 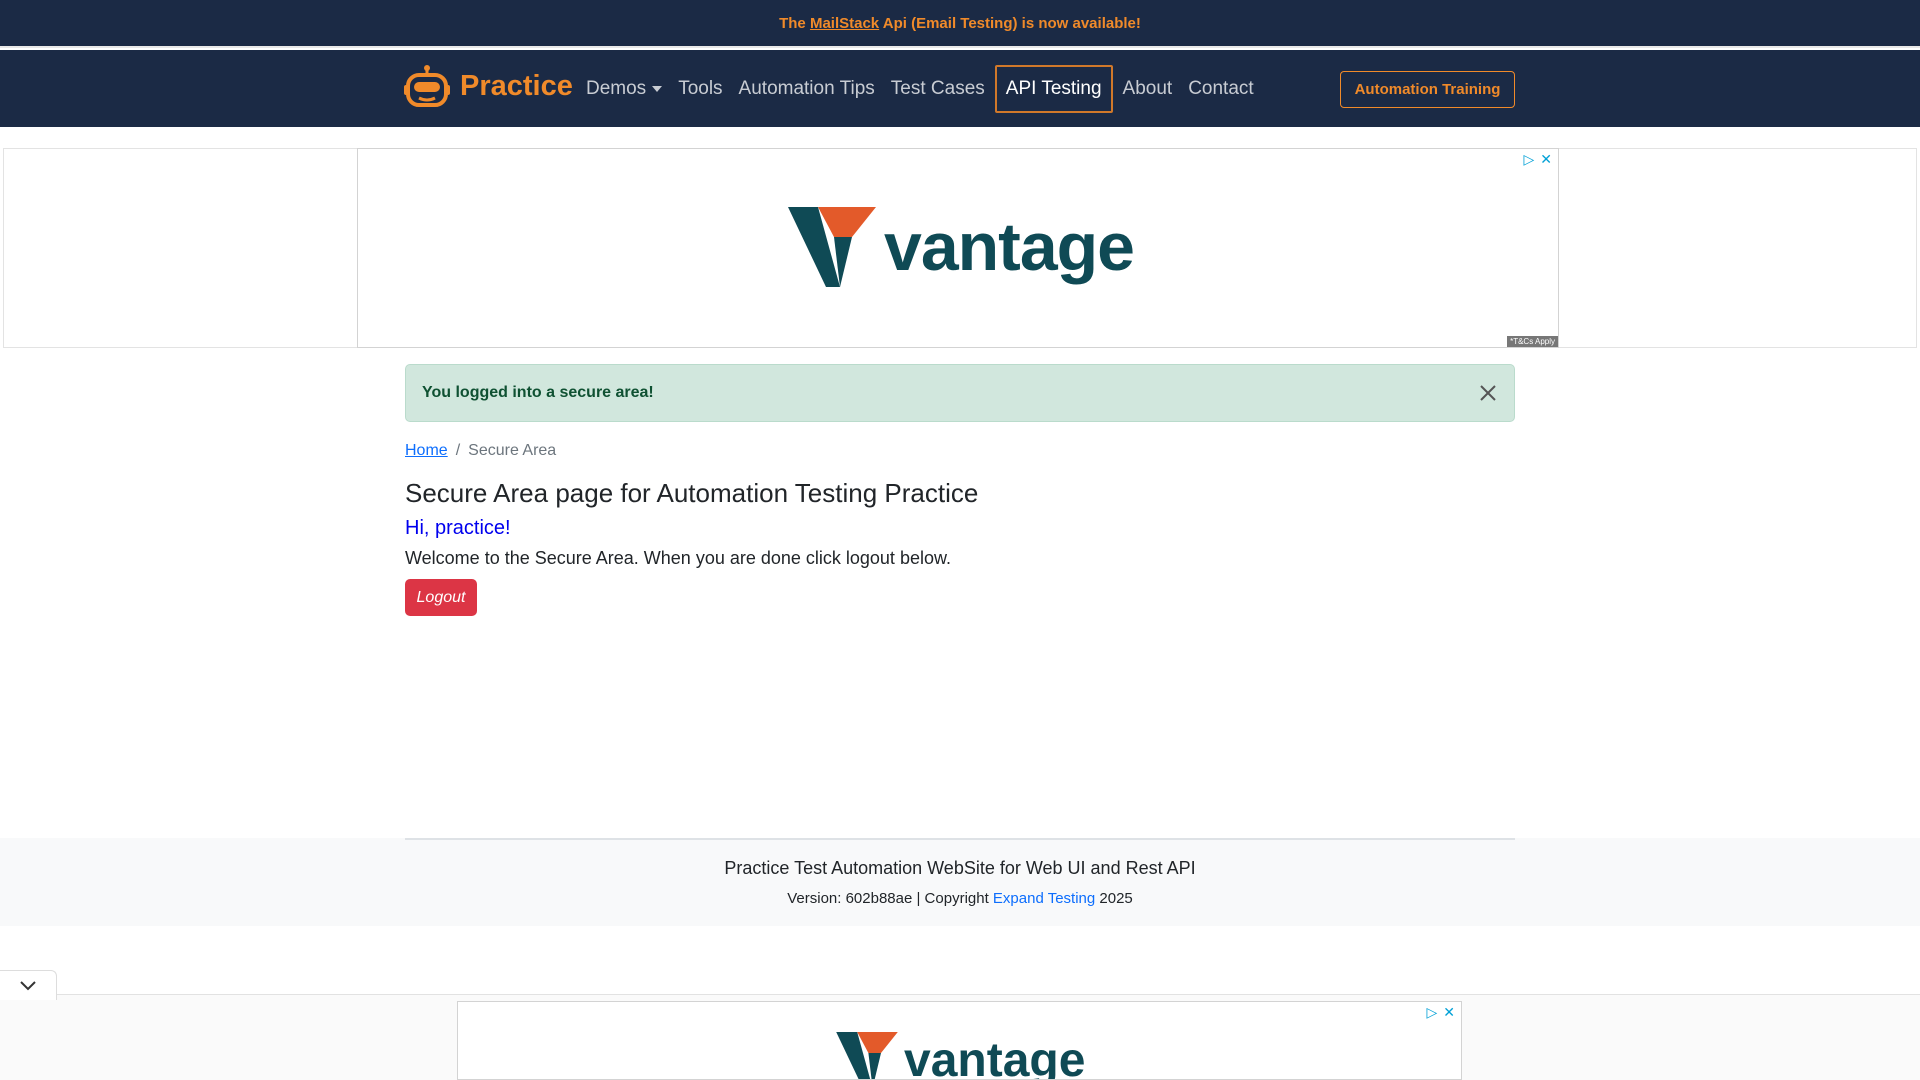 What do you see at coordinates (1044, 898) in the screenshot?
I see `expand-testing-link: Expand Testing` at bounding box center [1044, 898].